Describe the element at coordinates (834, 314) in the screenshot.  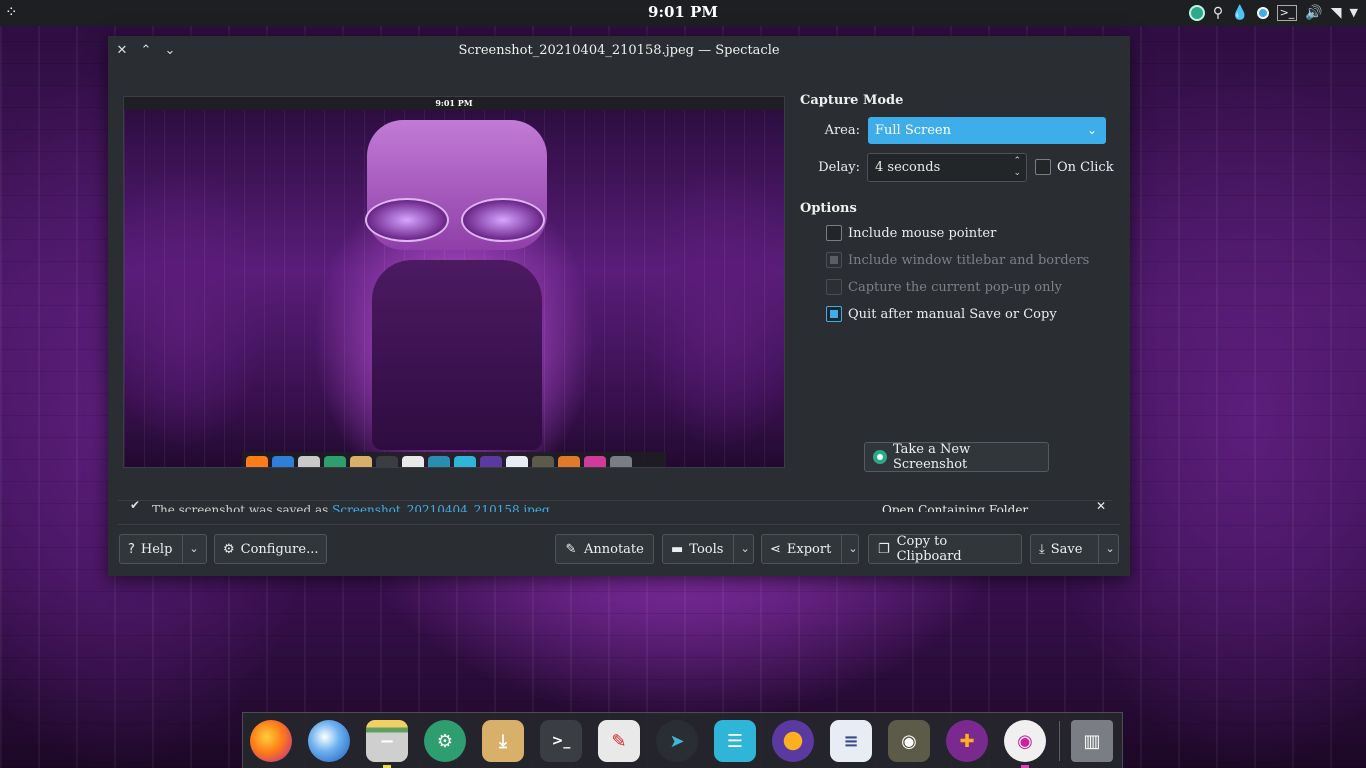
I see `quit-after-save-checkbox` at that location.